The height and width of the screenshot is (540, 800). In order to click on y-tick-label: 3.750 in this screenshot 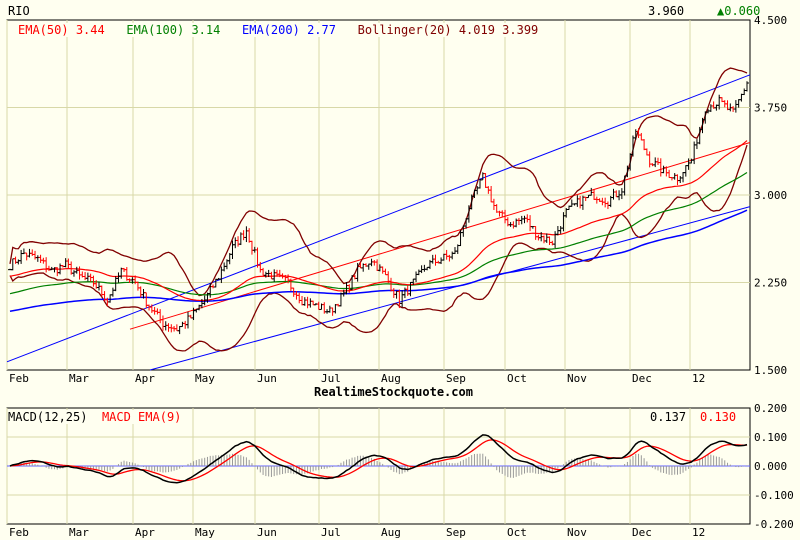, I will do `click(770, 108)`.